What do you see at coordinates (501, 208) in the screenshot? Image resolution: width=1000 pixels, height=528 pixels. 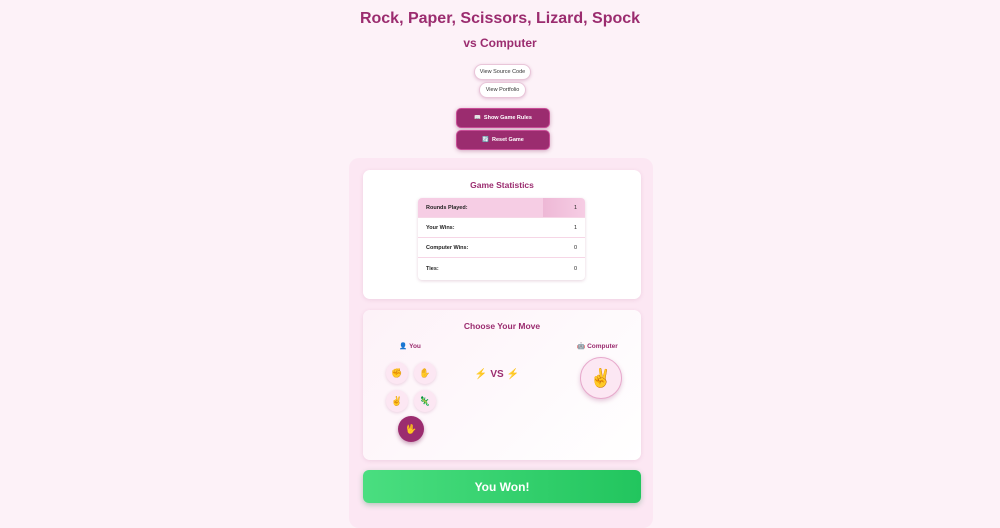 I see `stat-row-rounds: Rounds Played: 1` at bounding box center [501, 208].